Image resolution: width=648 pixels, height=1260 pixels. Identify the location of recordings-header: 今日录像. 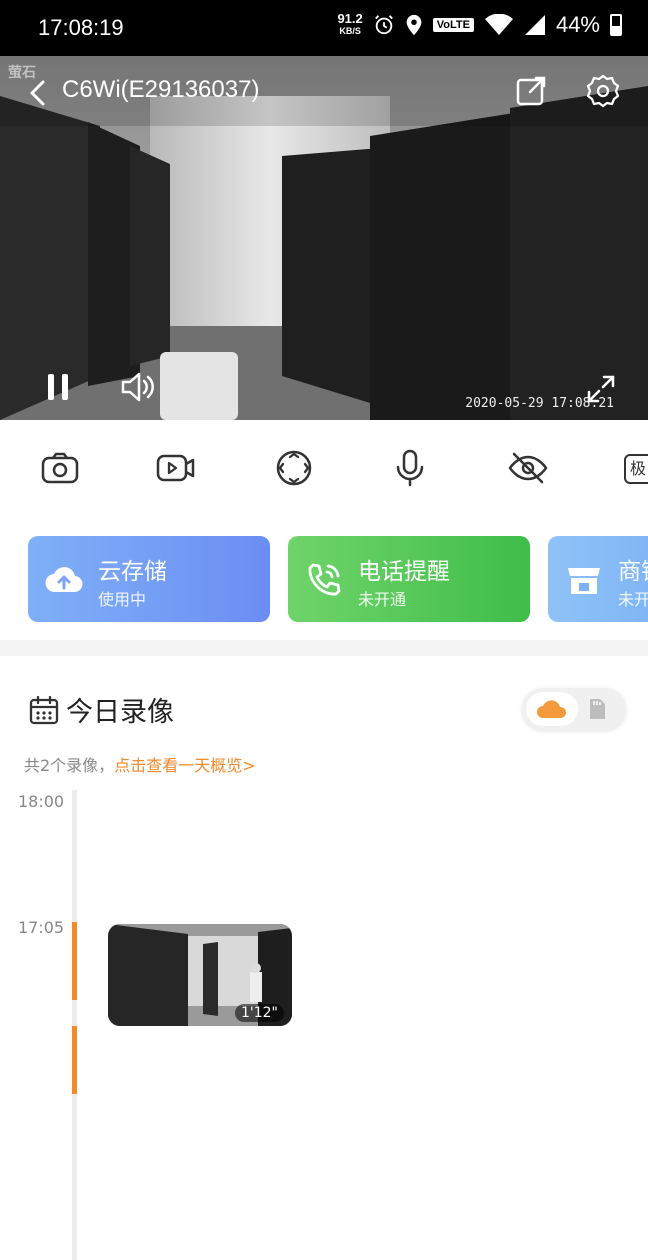
(324, 708).